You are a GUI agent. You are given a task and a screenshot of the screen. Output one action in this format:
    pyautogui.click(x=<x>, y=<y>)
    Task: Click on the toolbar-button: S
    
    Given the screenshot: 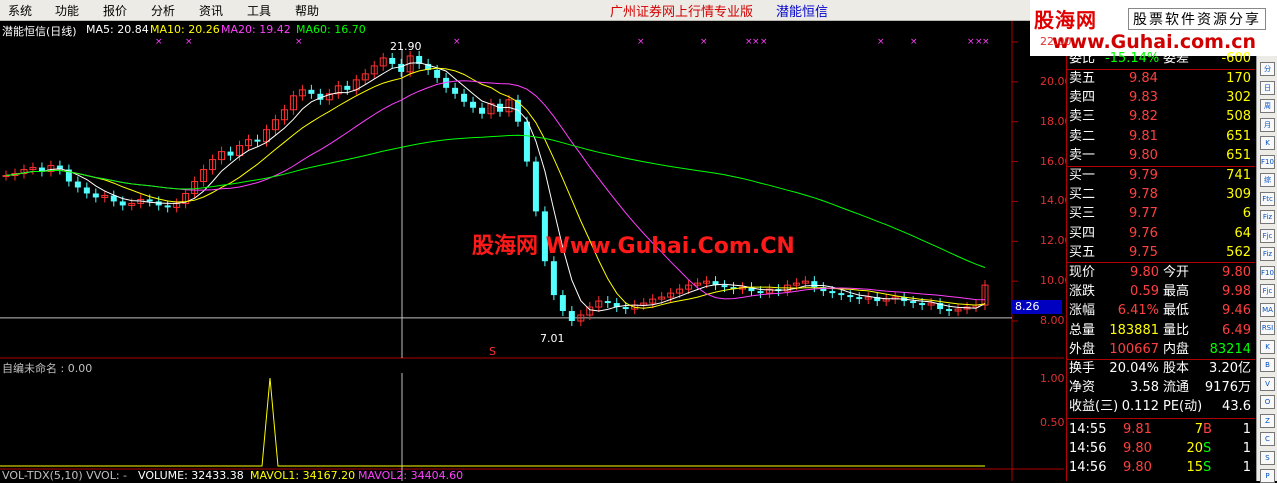 What is the action you would take?
    pyautogui.click(x=1267, y=457)
    